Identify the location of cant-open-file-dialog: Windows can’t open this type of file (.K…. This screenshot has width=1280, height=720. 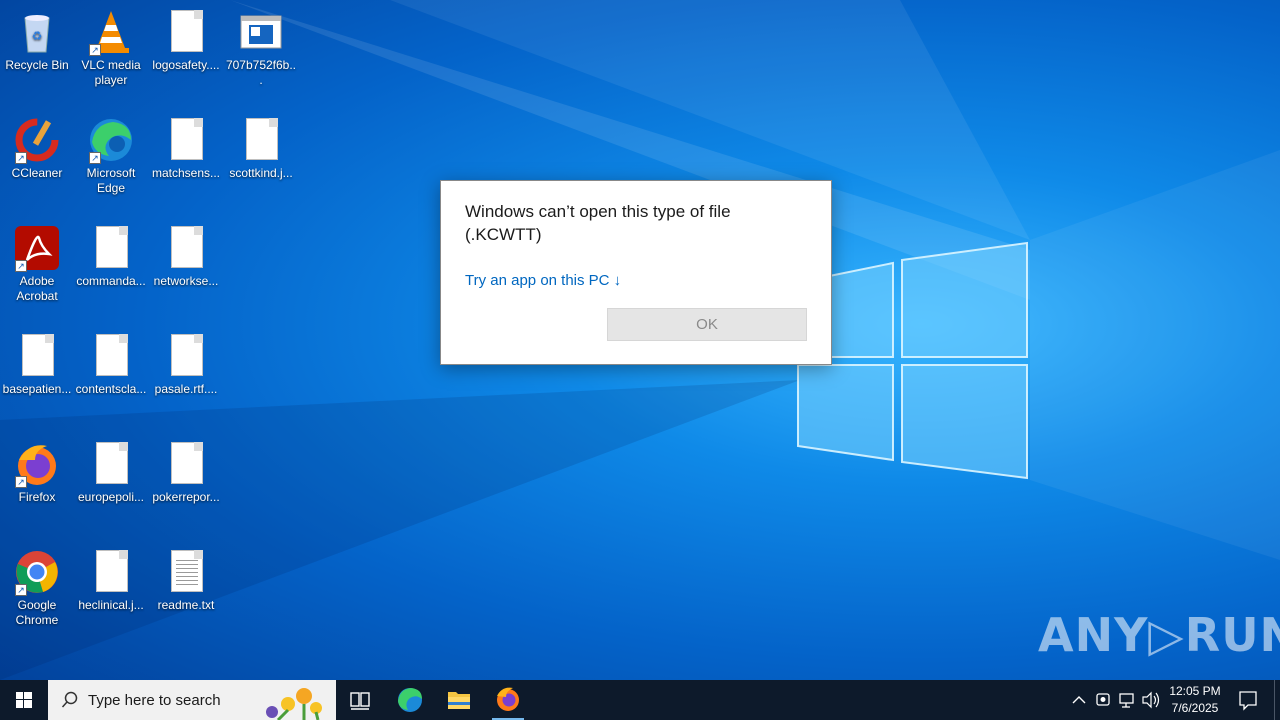
(636, 272).